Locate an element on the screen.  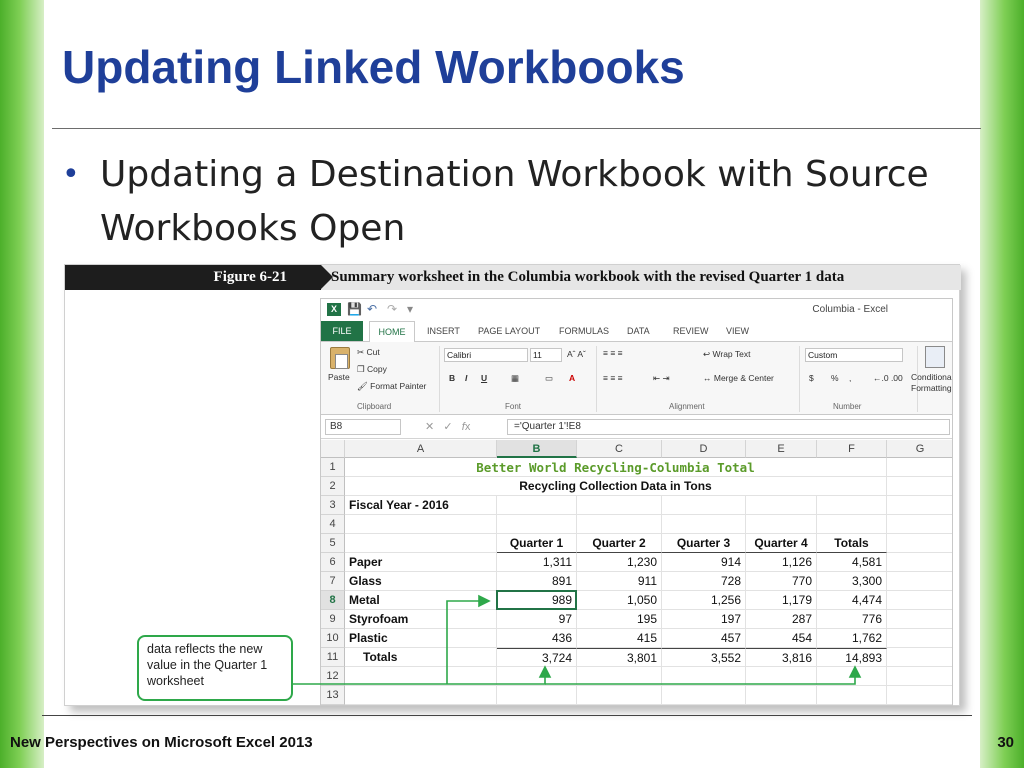
number-format-select: Custom is located at coordinates (854, 355).